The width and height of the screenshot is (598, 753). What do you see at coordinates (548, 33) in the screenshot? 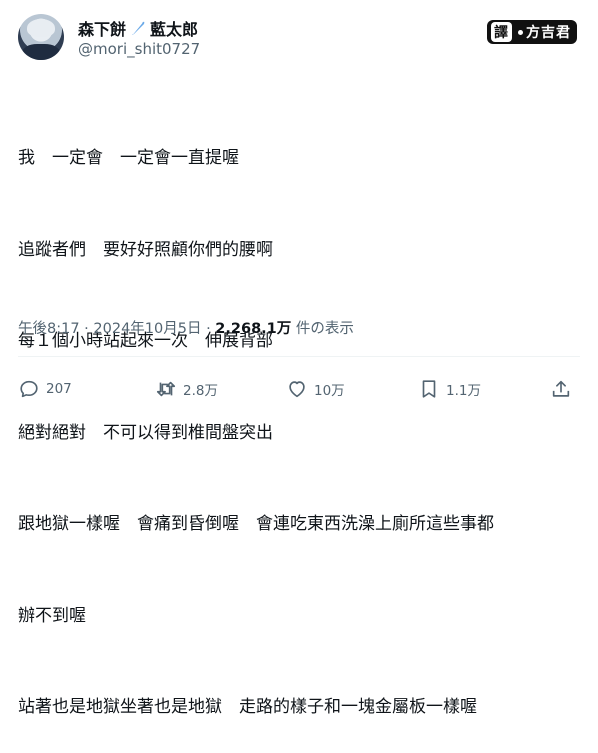
I see `translator-badge-right: 方吉君` at bounding box center [548, 33].